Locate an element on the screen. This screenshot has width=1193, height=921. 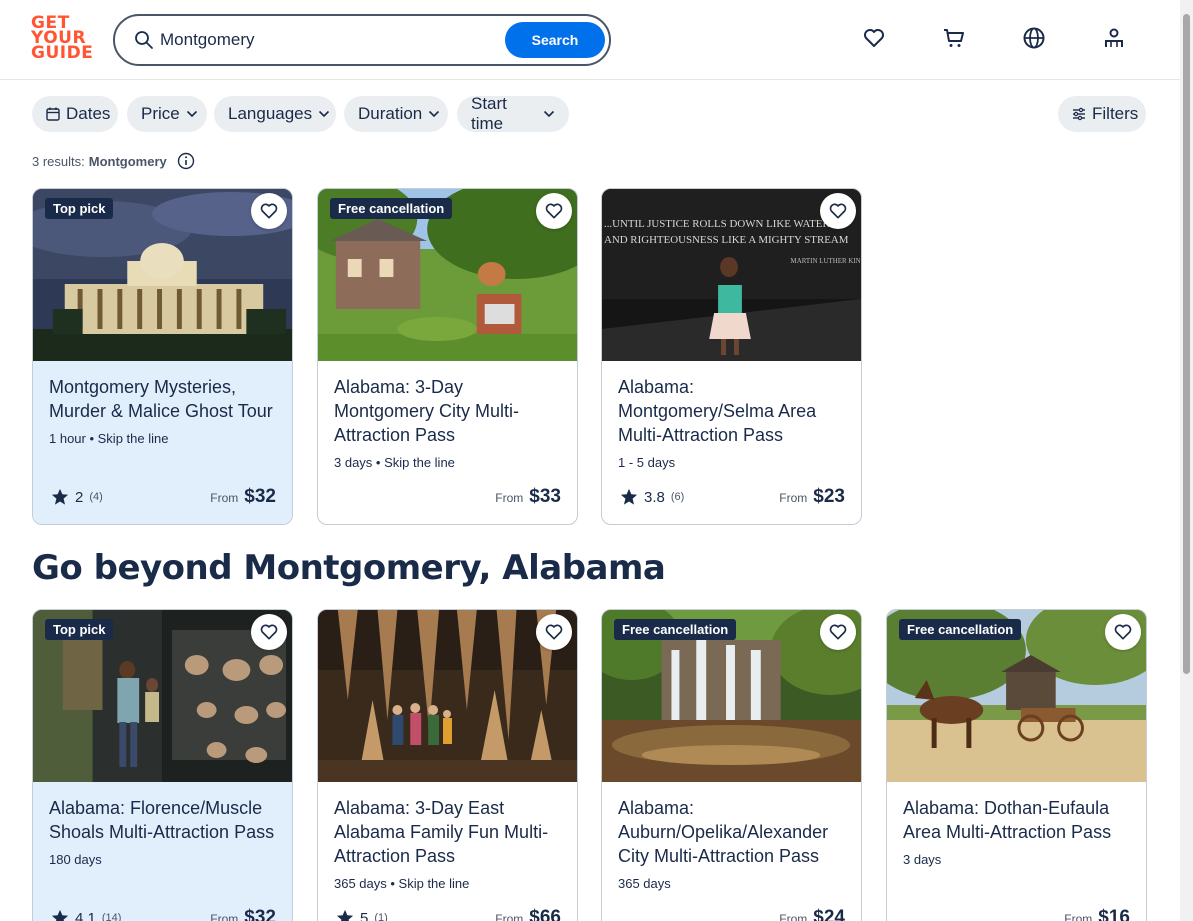
card-price: From $24 is located at coordinates (812, 914).